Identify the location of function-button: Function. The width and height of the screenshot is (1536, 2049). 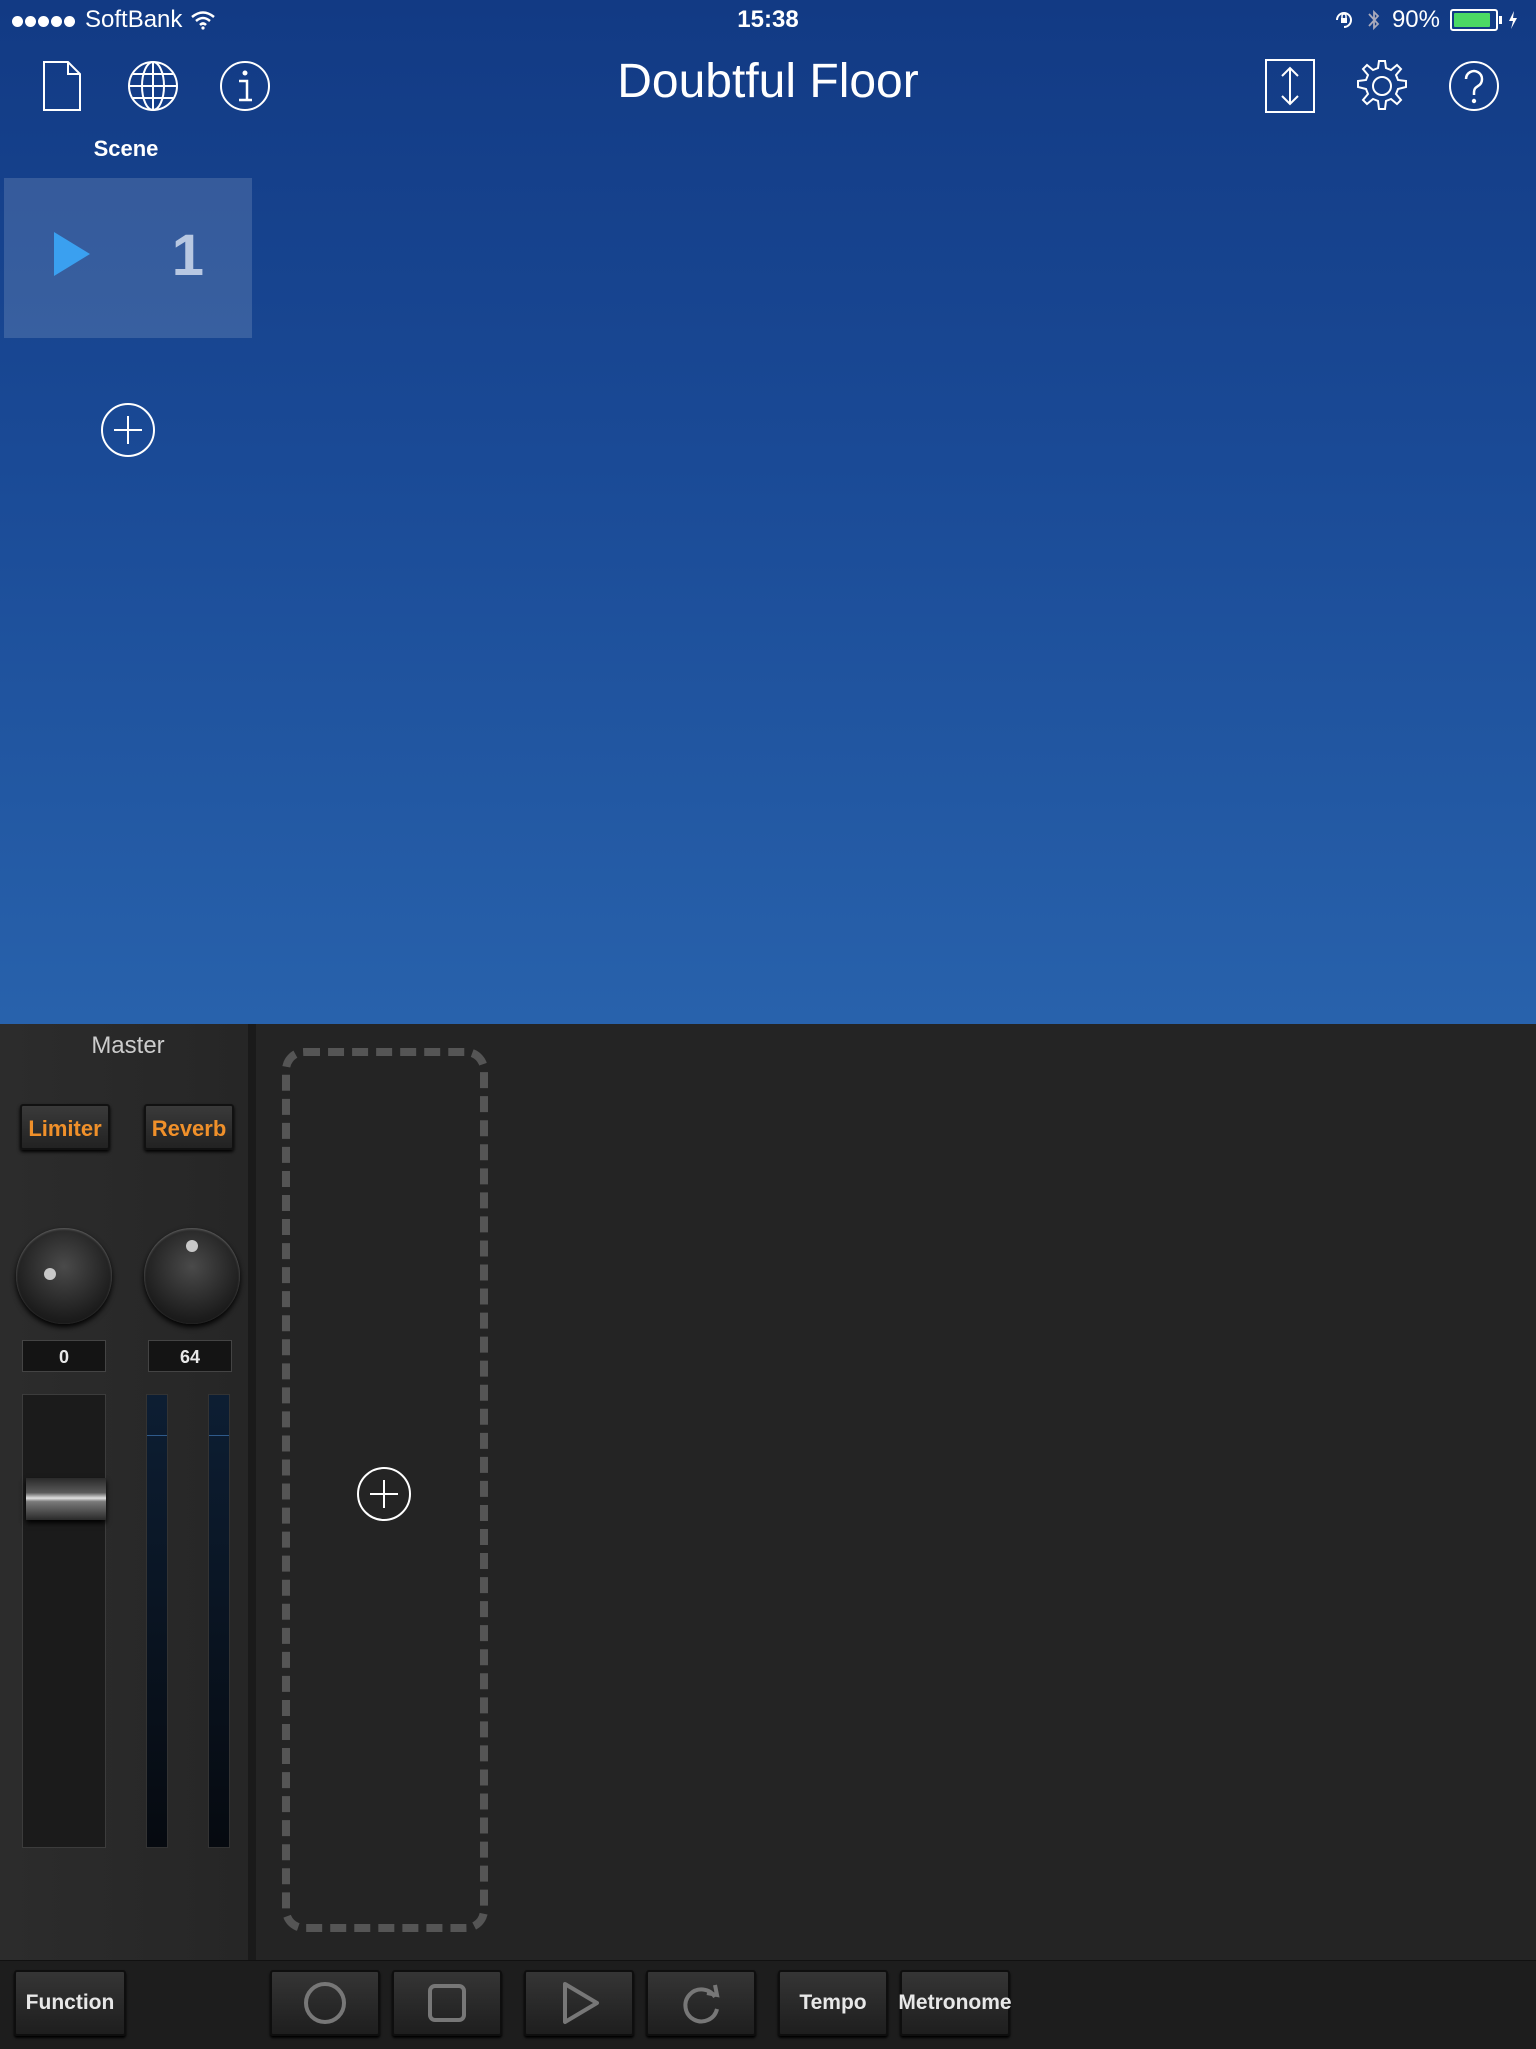
(70, 2003).